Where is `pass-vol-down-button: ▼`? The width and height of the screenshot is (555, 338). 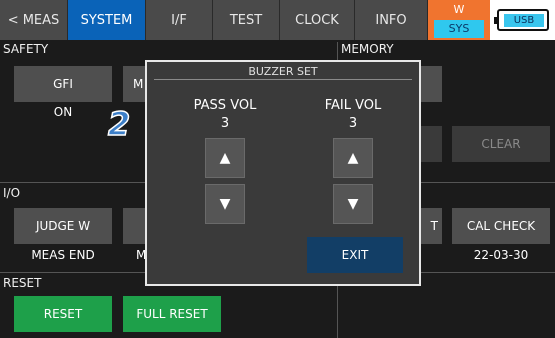
pass-vol-down-button: ▼ is located at coordinates (225, 204).